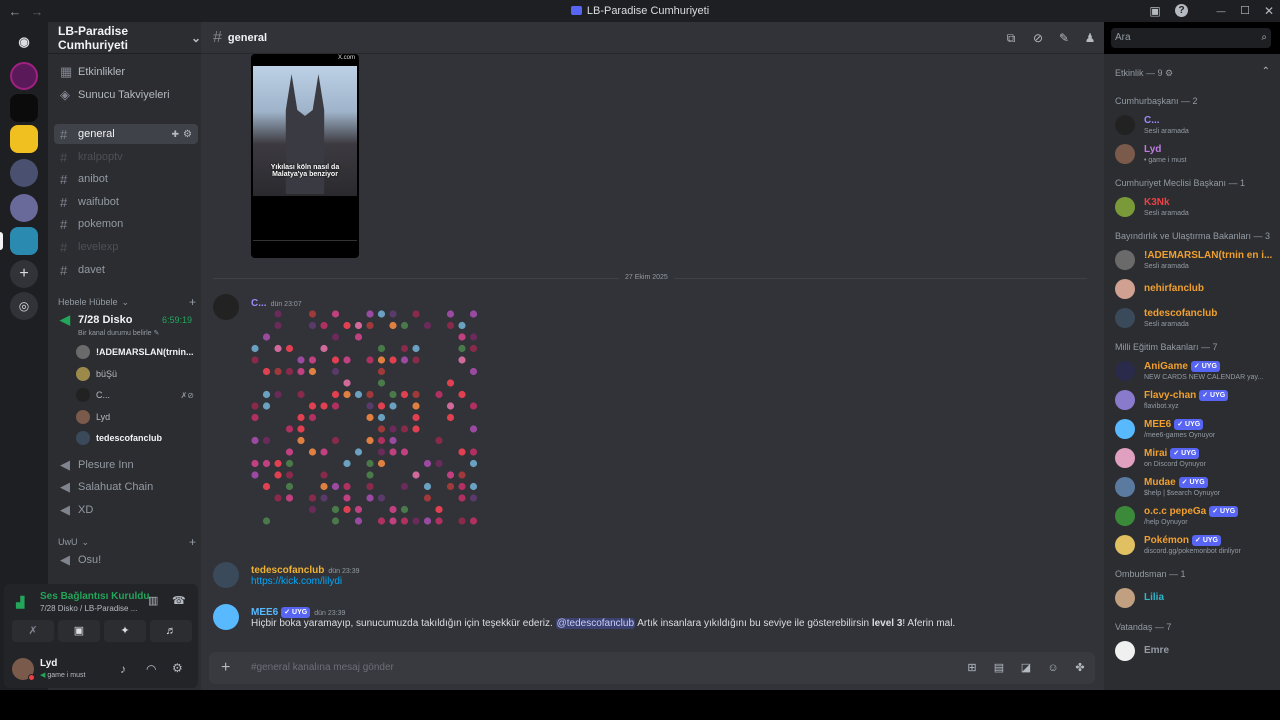  What do you see at coordinates (1064, 38) in the screenshot?
I see `pin-icon: ✎` at bounding box center [1064, 38].